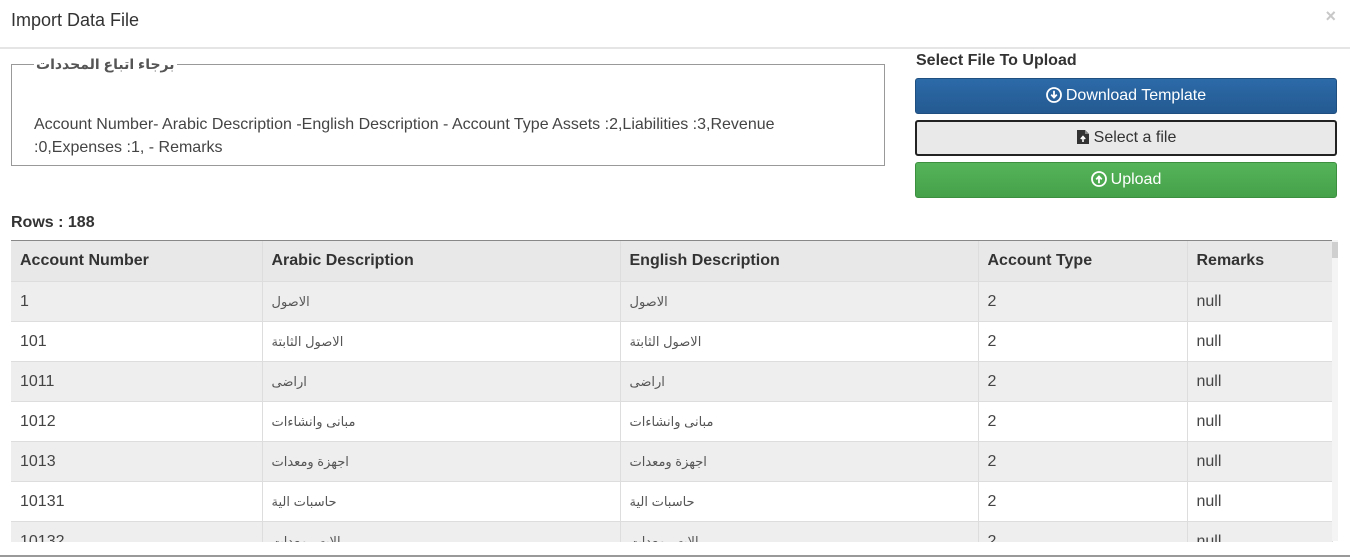 The width and height of the screenshot is (1350, 557). I want to click on cell-arabic-description: الاصول, so click(441, 301).